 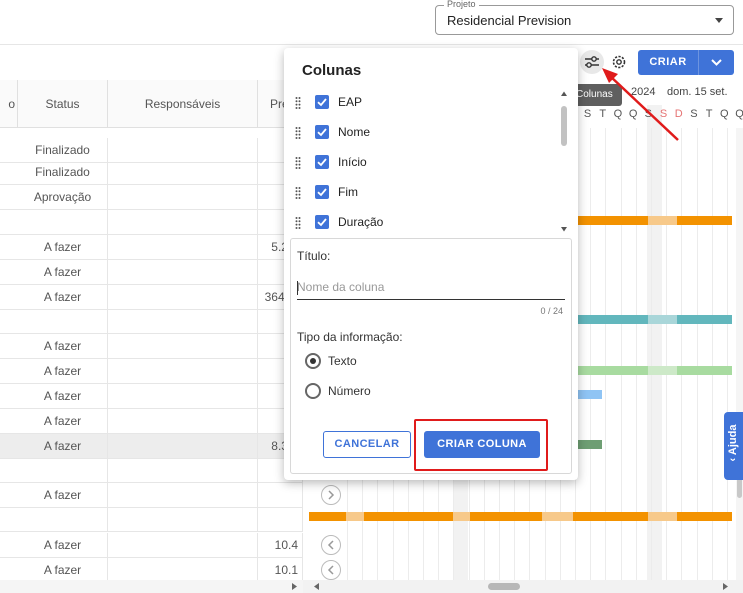 I want to click on radio-label: Texto, so click(x=342, y=361).